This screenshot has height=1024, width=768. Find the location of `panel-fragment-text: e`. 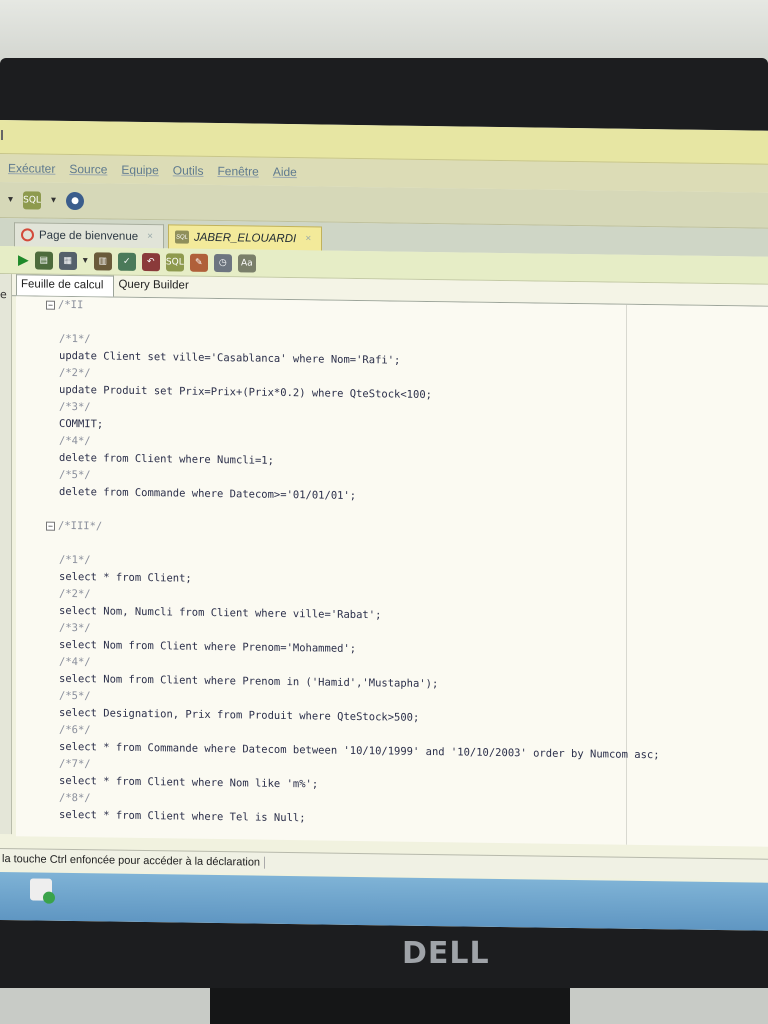

panel-fragment-text: e is located at coordinates (3, 295).